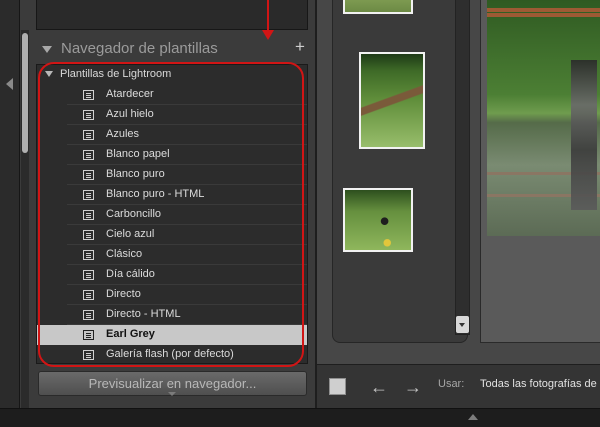 The width and height of the screenshot is (600, 427). I want to click on template-label: Cielo azul, so click(130, 234).